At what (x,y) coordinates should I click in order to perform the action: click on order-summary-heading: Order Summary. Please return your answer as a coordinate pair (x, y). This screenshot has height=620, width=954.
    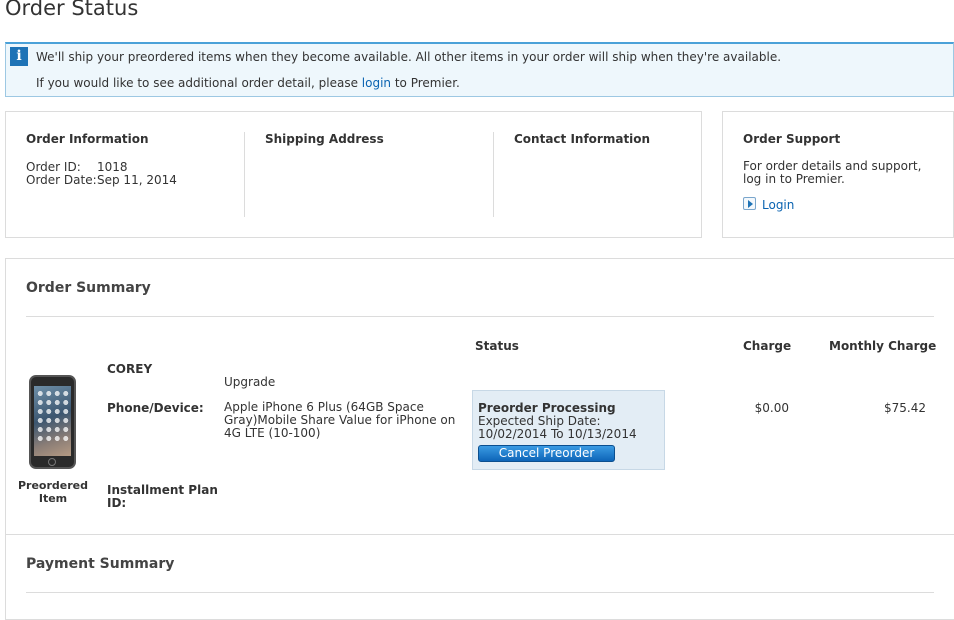
    Looking at the image, I should click on (88, 288).